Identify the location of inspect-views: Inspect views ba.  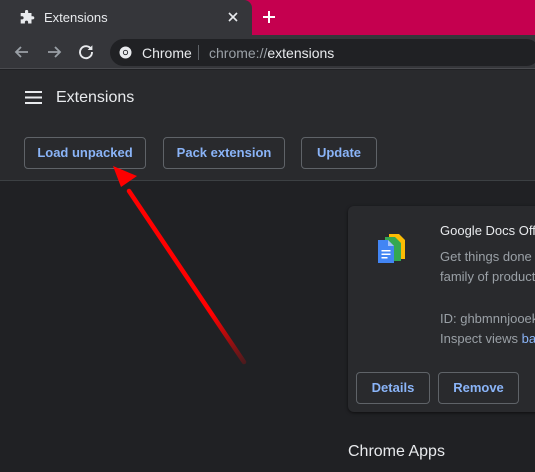
(487, 338).